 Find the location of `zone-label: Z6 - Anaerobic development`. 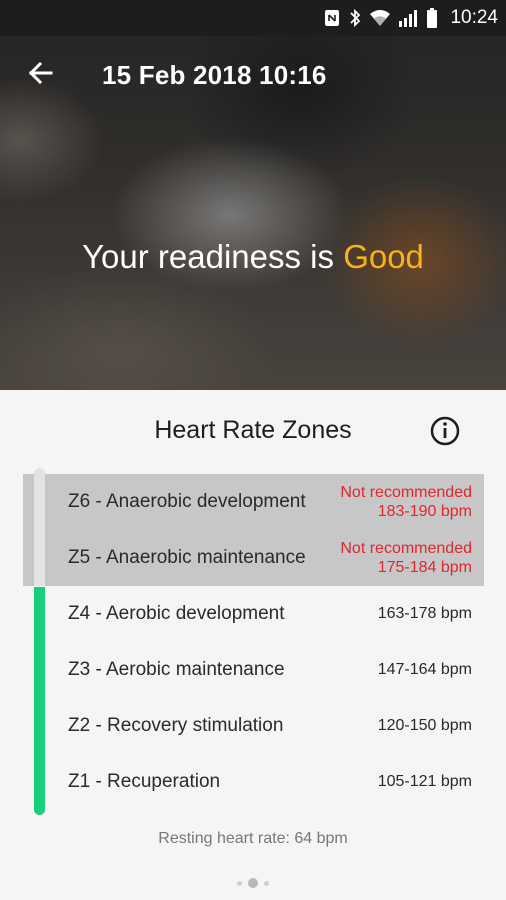

zone-label: Z6 - Anaerobic development is located at coordinates (187, 501).